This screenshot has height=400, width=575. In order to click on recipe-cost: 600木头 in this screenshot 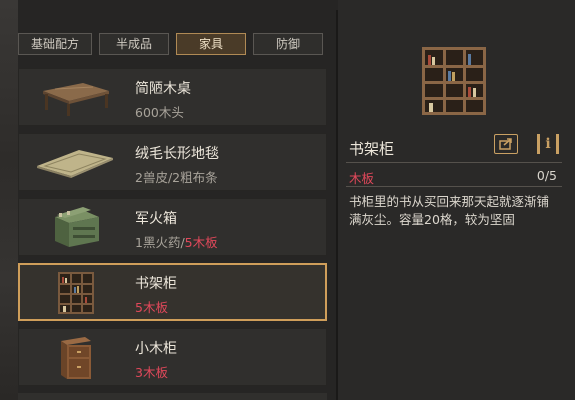, I will do `click(159, 112)`.